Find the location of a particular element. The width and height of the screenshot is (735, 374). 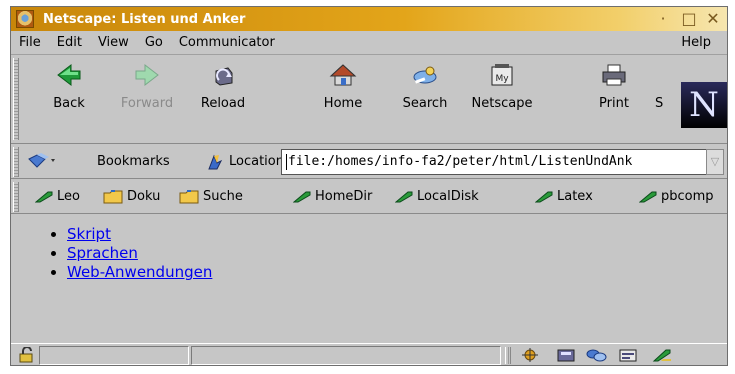

composer-icon is located at coordinates (628, 355).